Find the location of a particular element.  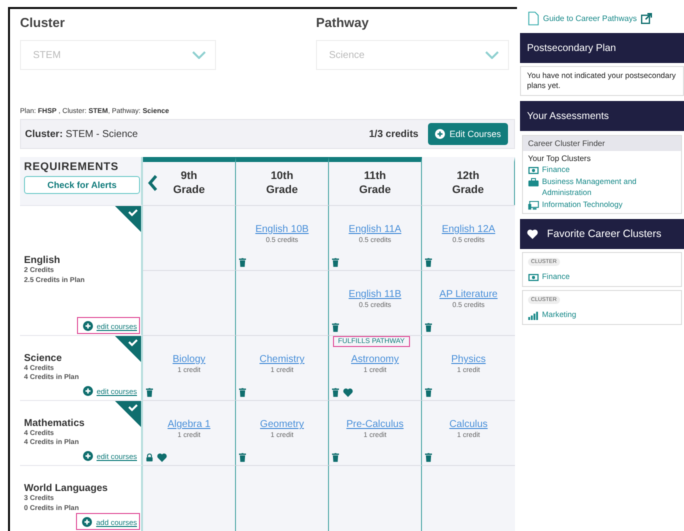

course-link: English 10B is located at coordinates (282, 229).